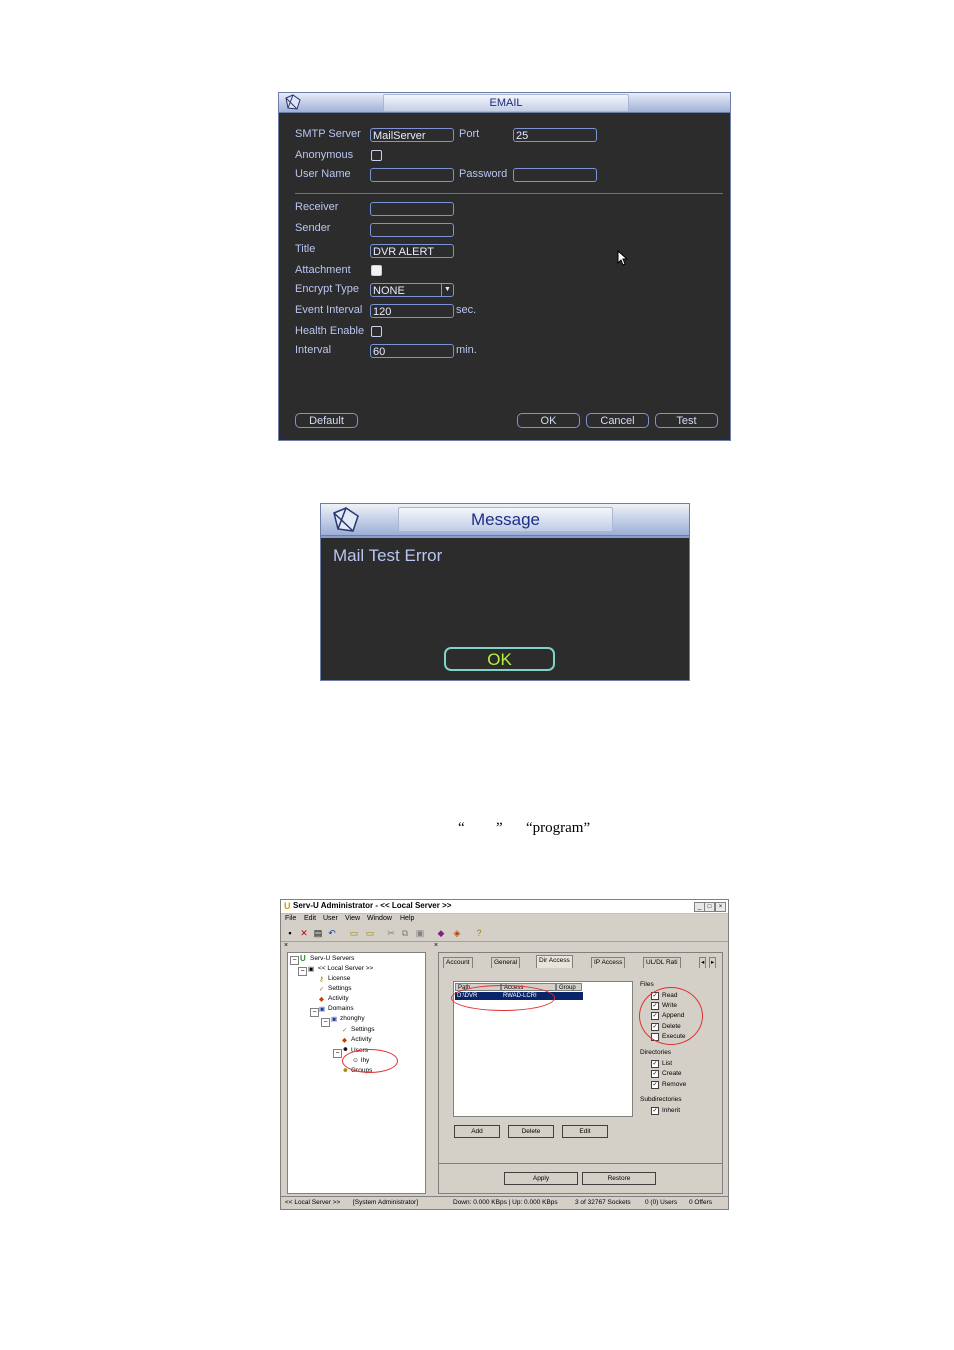 The height and width of the screenshot is (1350, 954). What do you see at coordinates (617, 420) in the screenshot?
I see `cancel-button: Cancel` at bounding box center [617, 420].